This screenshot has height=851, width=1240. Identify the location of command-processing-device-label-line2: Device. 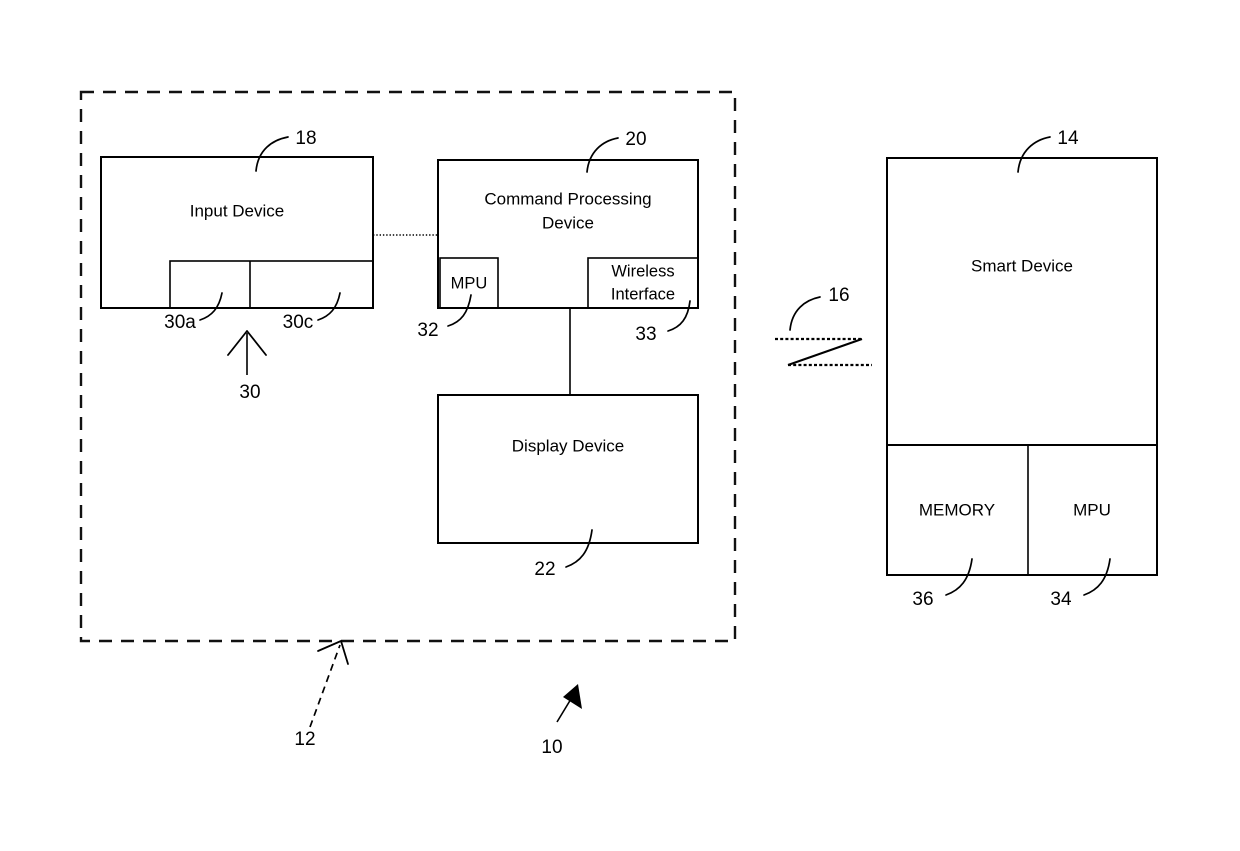
(568, 222).